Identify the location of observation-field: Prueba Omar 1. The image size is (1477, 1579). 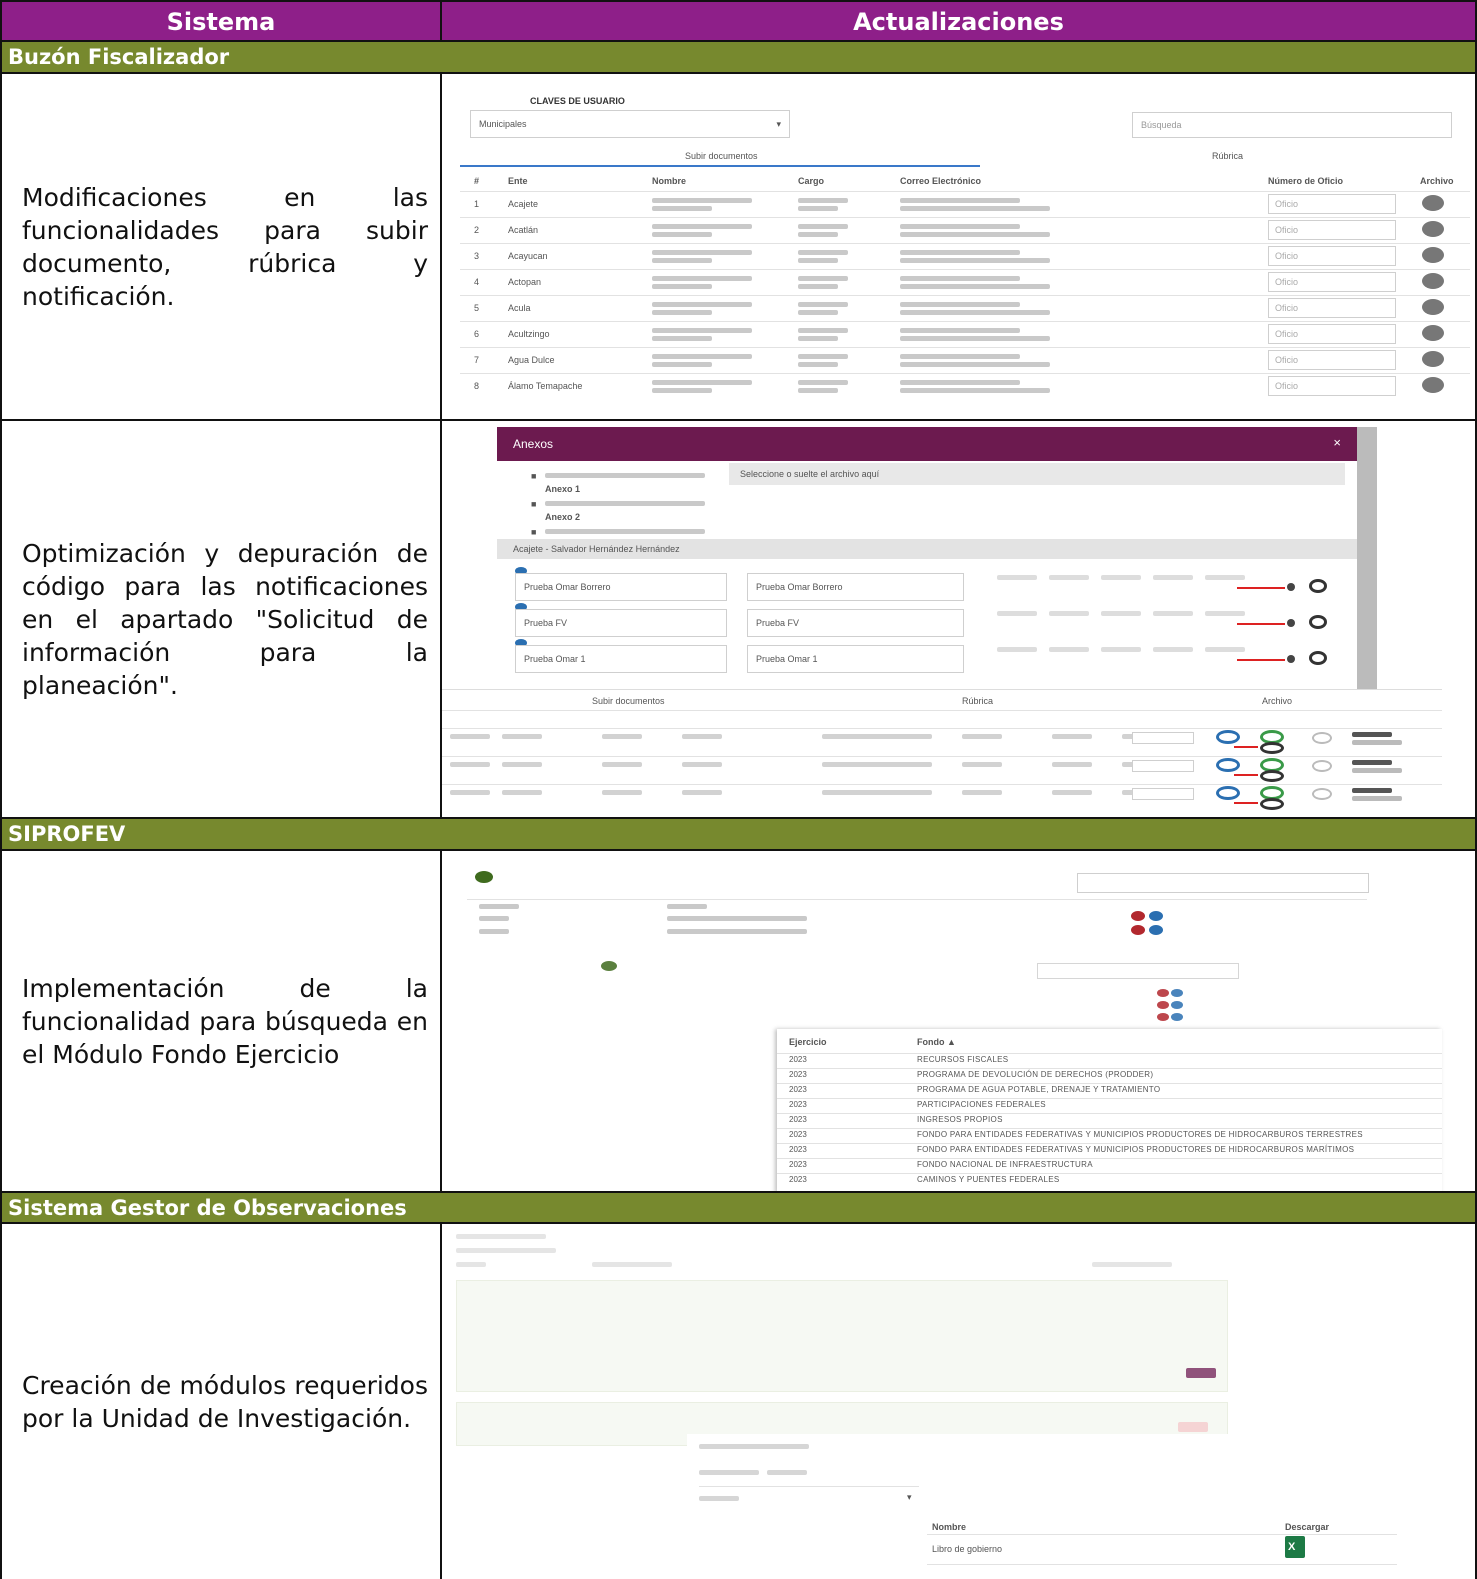
(855, 659).